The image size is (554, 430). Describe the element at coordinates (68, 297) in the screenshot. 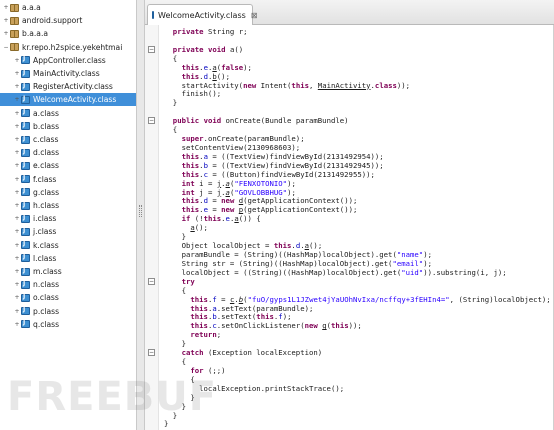

I see `tree-item-class: + o.class` at that location.